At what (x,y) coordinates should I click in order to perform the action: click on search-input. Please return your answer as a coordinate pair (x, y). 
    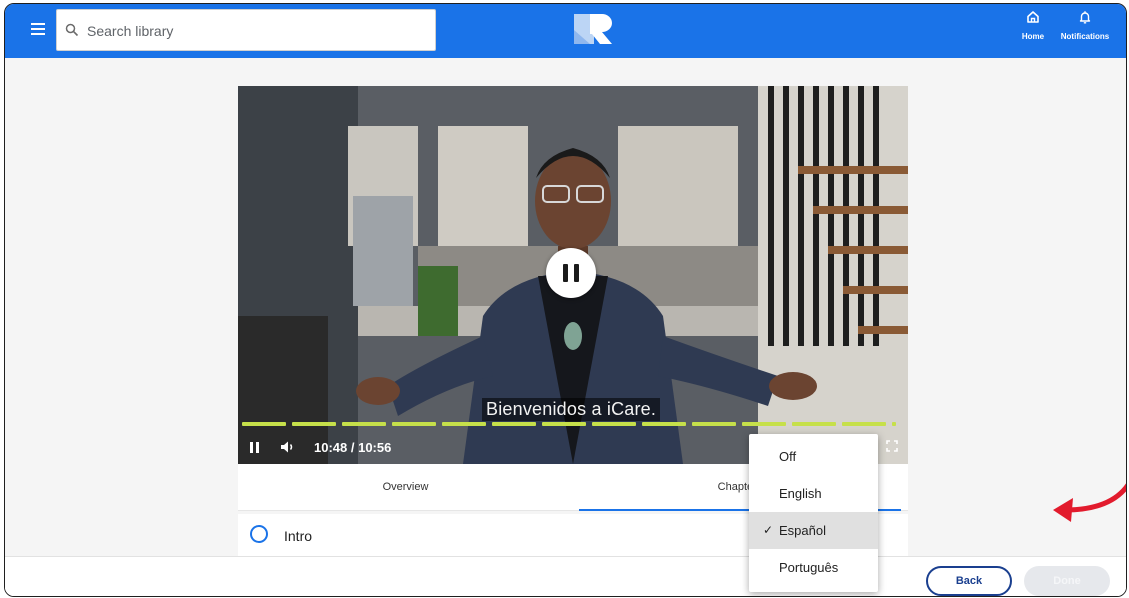
    Looking at the image, I should click on (257, 31).